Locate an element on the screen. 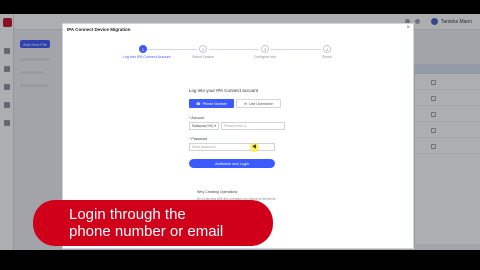 The image size is (480, 270). phone-icon: ☎ is located at coordinates (198, 103).